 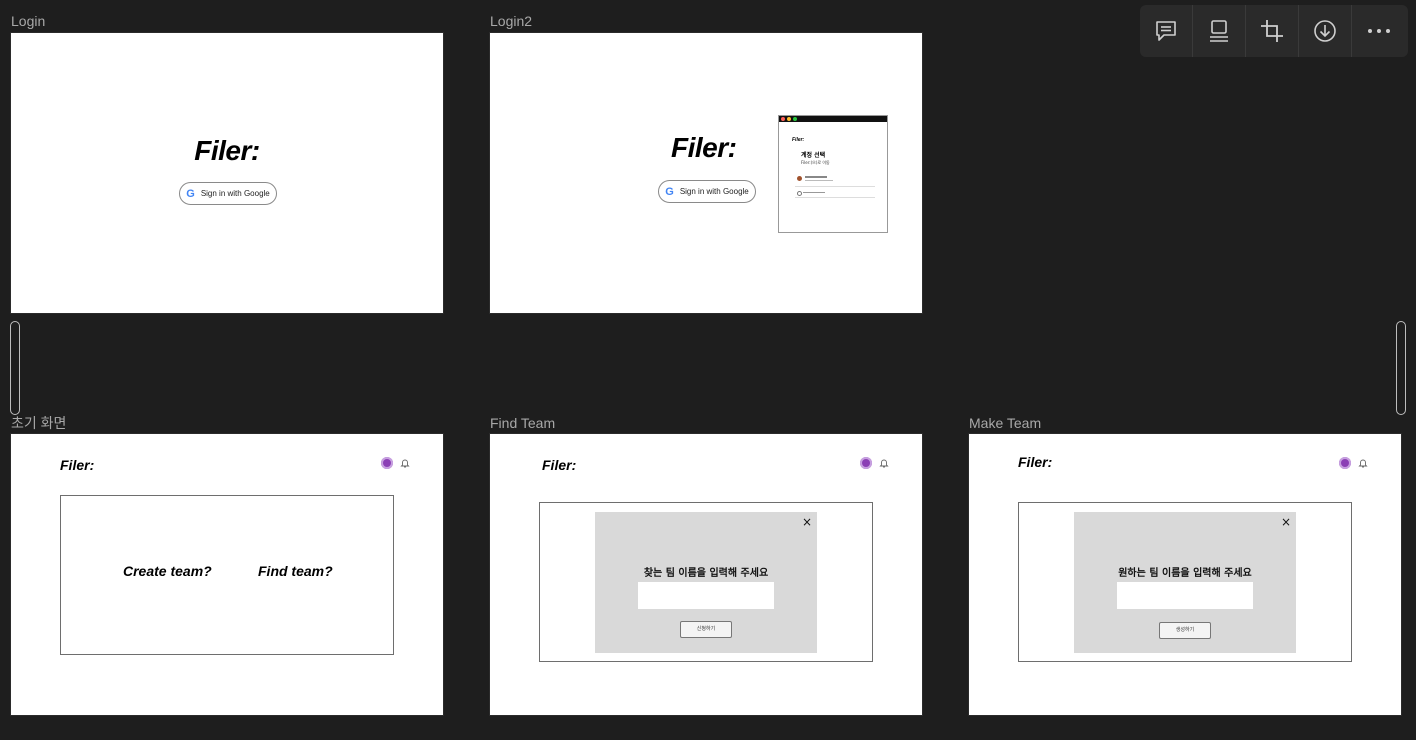 I want to click on popup-logo: Filer:, so click(x=798, y=140).